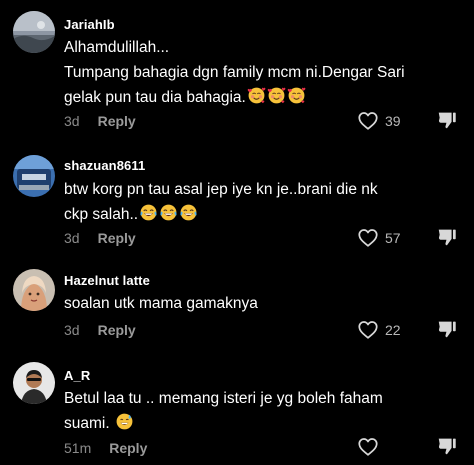  I want to click on like-button: 57, so click(379, 238).